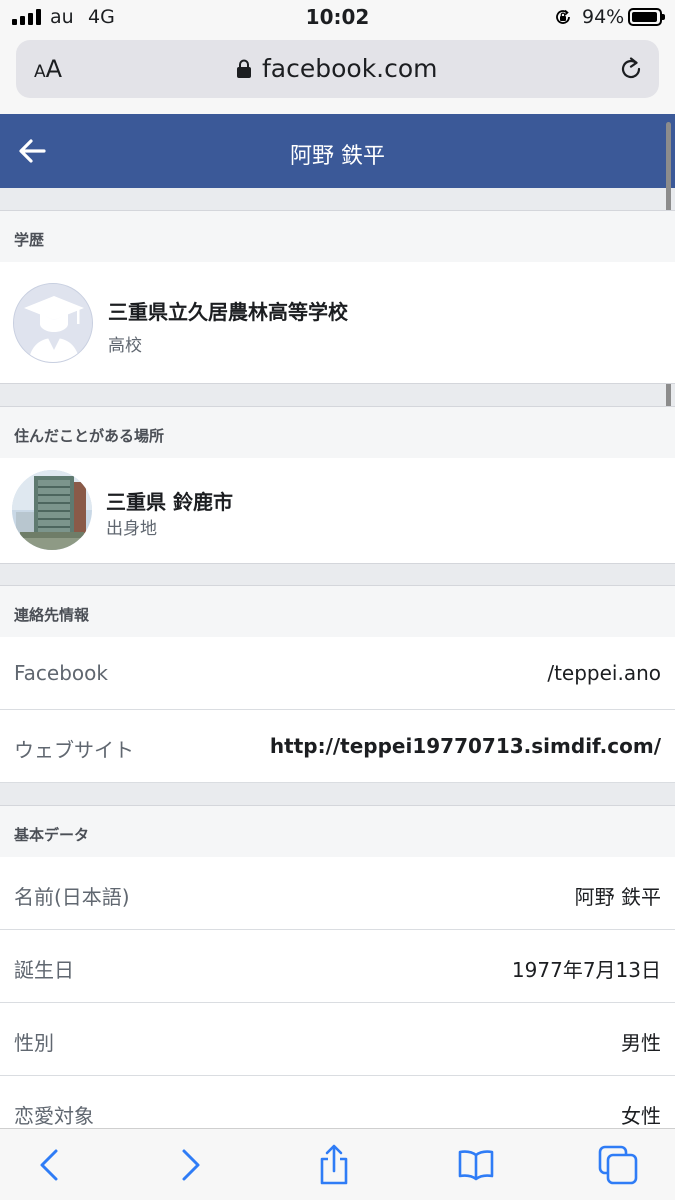 Image resolution: width=675 pixels, height=1200 pixels. I want to click on section-title: 連絡先情報, so click(52, 615).